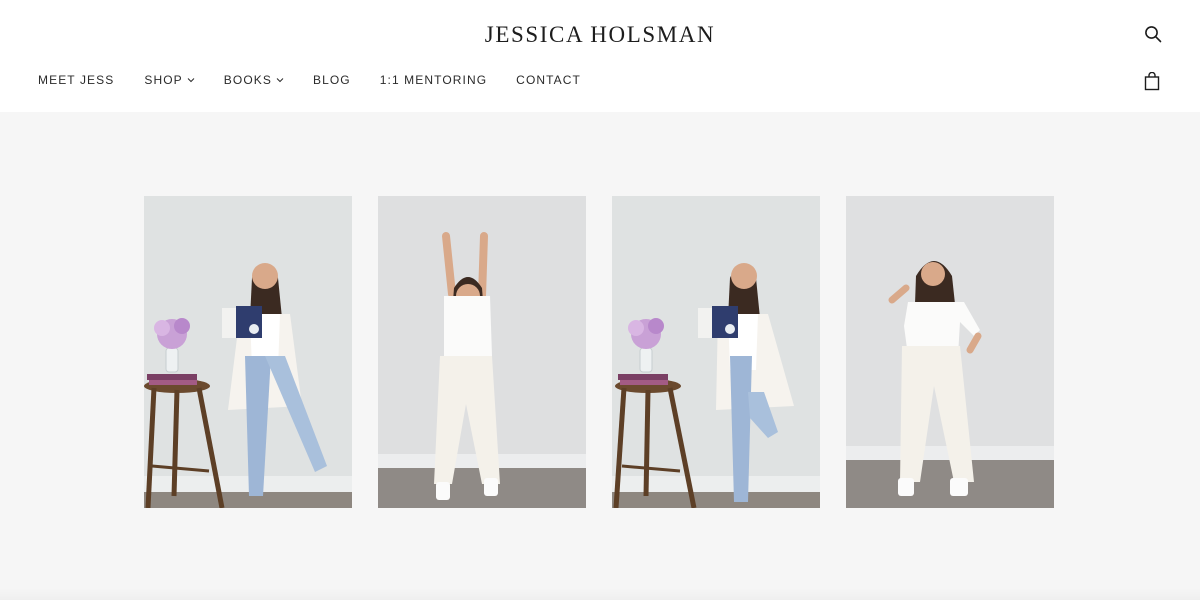 The width and height of the screenshot is (1200, 600). I want to click on nav-label: MEET JESS, so click(76, 80).